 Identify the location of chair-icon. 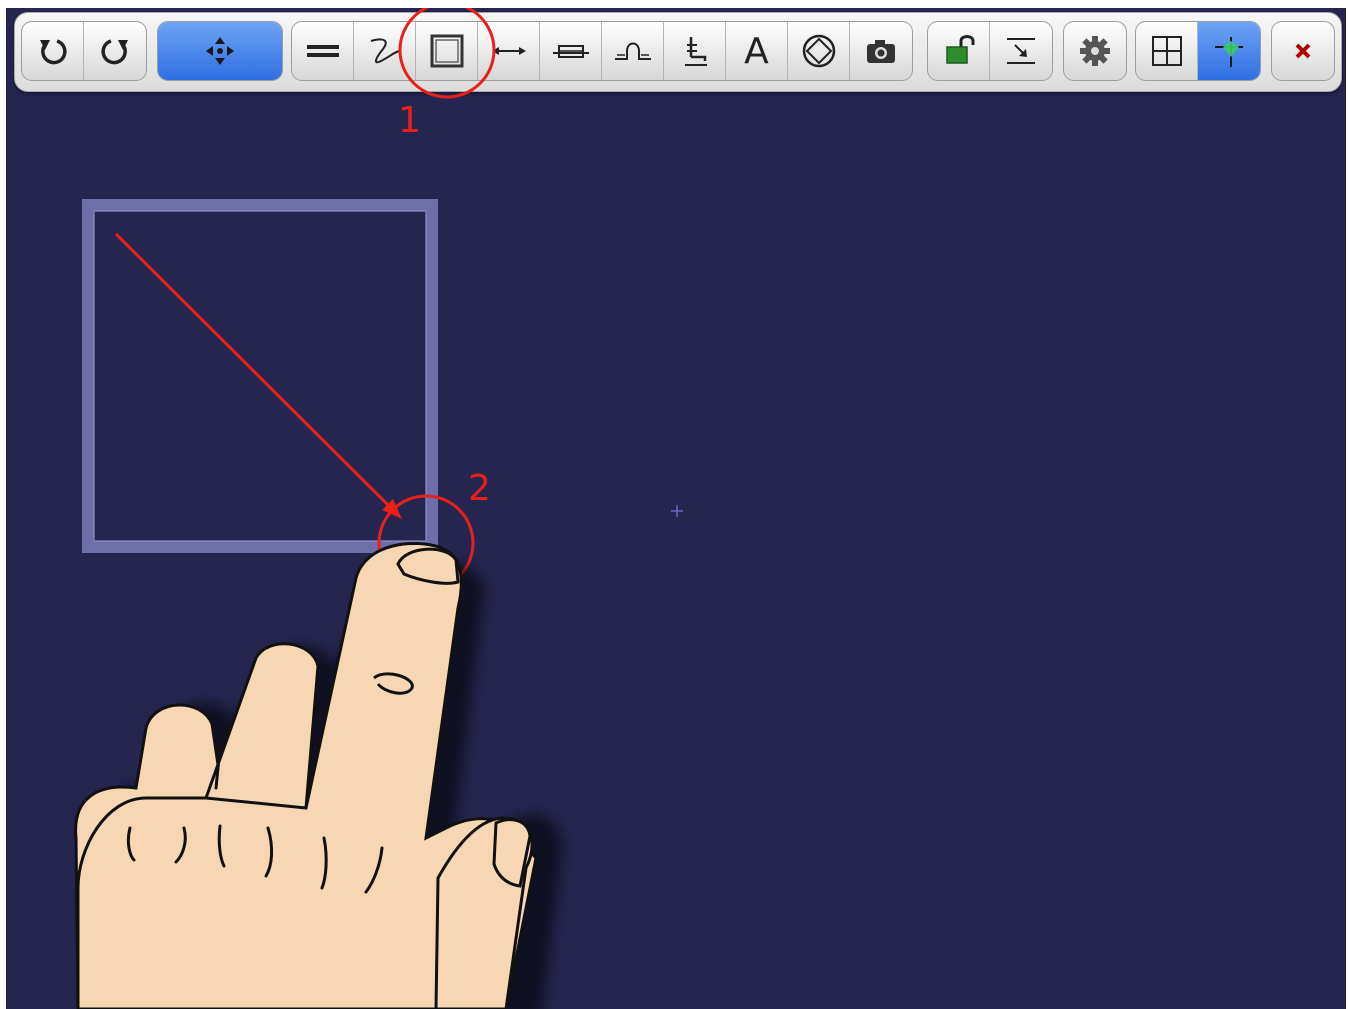
(695, 51).